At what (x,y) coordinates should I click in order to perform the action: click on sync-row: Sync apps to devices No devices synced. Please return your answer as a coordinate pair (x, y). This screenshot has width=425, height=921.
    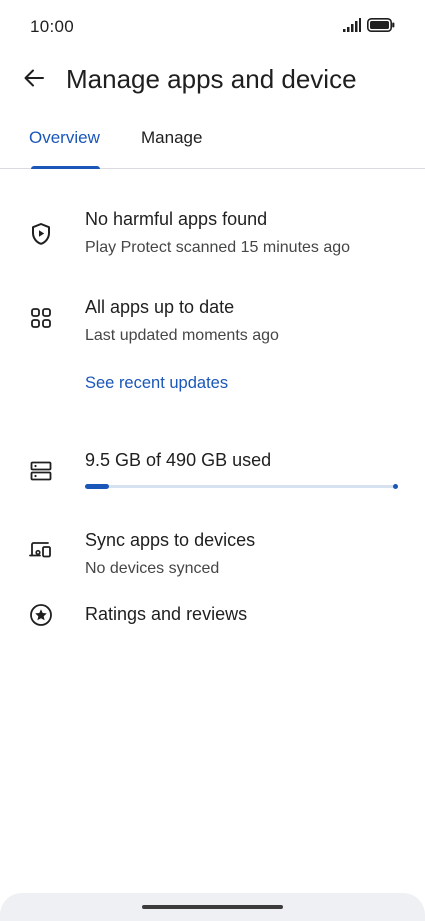
    Looking at the image, I should click on (212, 552).